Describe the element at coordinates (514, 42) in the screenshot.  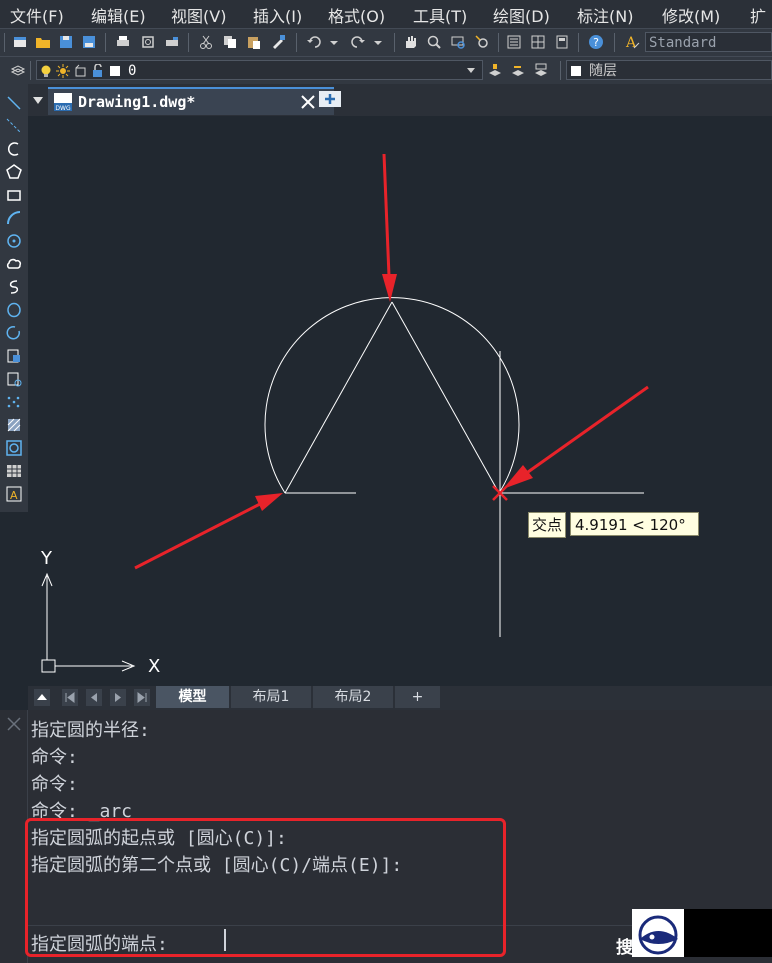
I see `properties-icon` at that location.